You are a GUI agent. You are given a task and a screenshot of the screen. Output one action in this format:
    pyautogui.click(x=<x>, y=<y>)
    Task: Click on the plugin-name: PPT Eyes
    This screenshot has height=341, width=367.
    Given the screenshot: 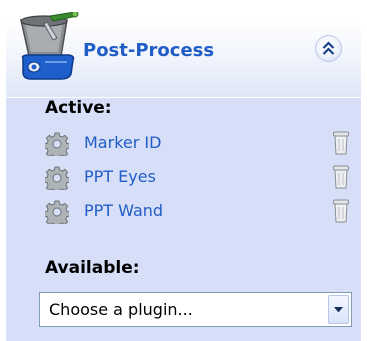 What is the action you would take?
    pyautogui.click(x=120, y=176)
    